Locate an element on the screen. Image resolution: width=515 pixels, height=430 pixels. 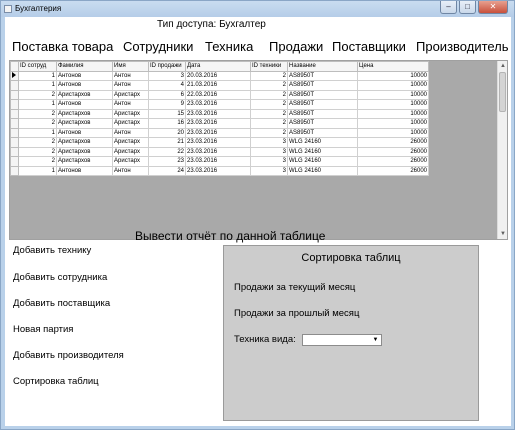
chevron-down-icon: ▼ is located at coordinates (375, 340).